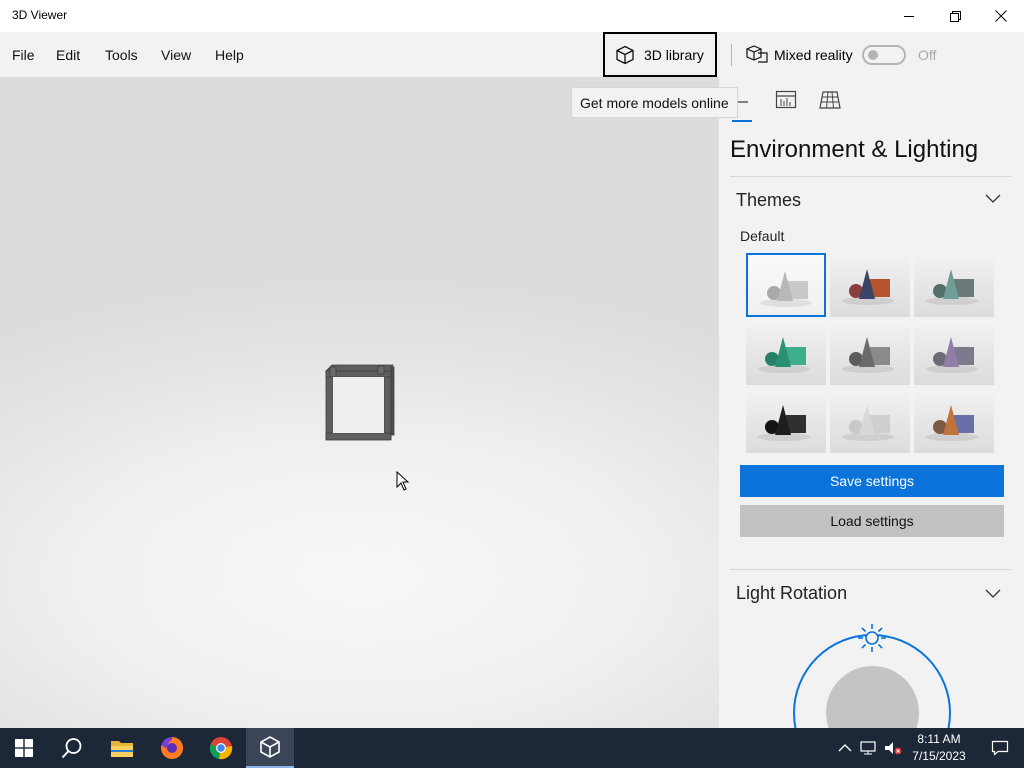 The image size is (1024, 768). What do you see at coordinates (854, 149) in the screenshot?
I see `panel-title: Environment & Lighting` at bounding box center [854, 149].